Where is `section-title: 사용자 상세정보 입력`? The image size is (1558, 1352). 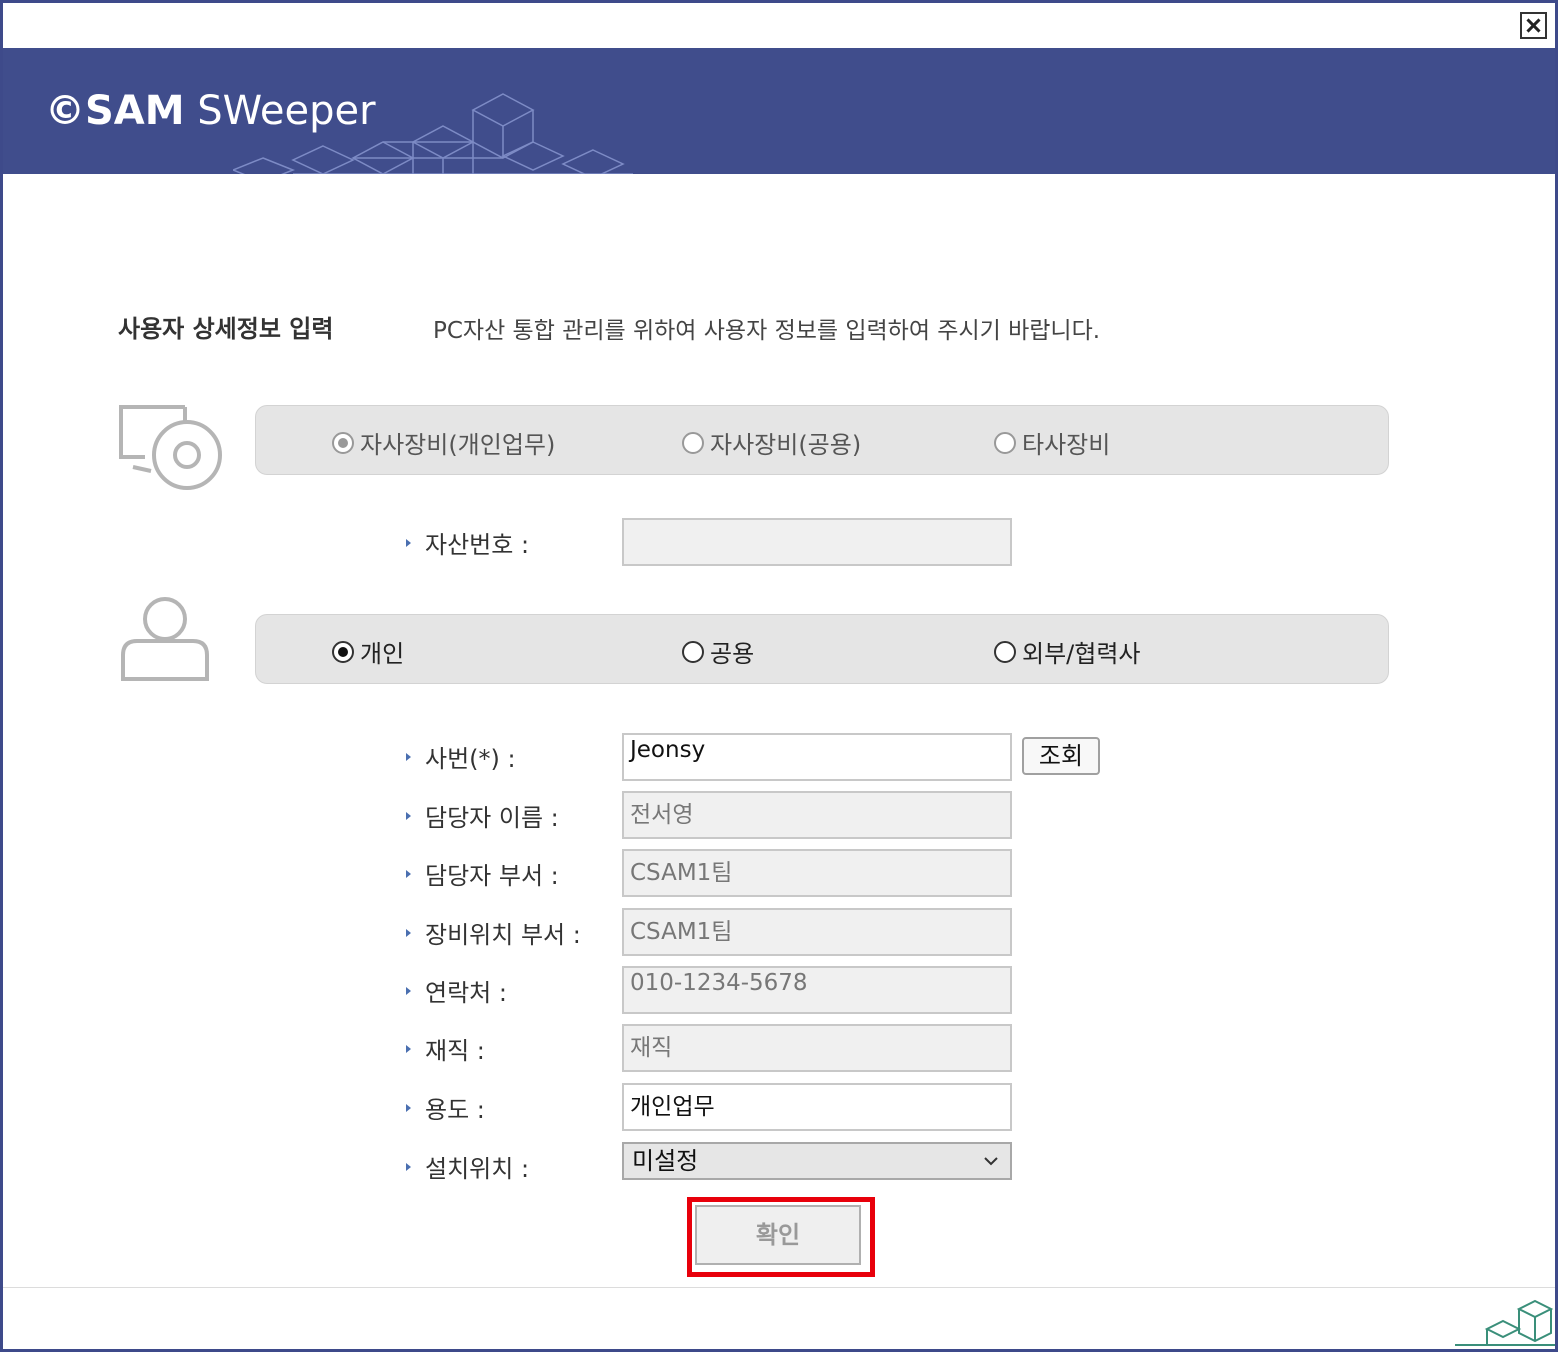
section-title: 사용자 상세정보 입력 is located at coordinates (226, 329).